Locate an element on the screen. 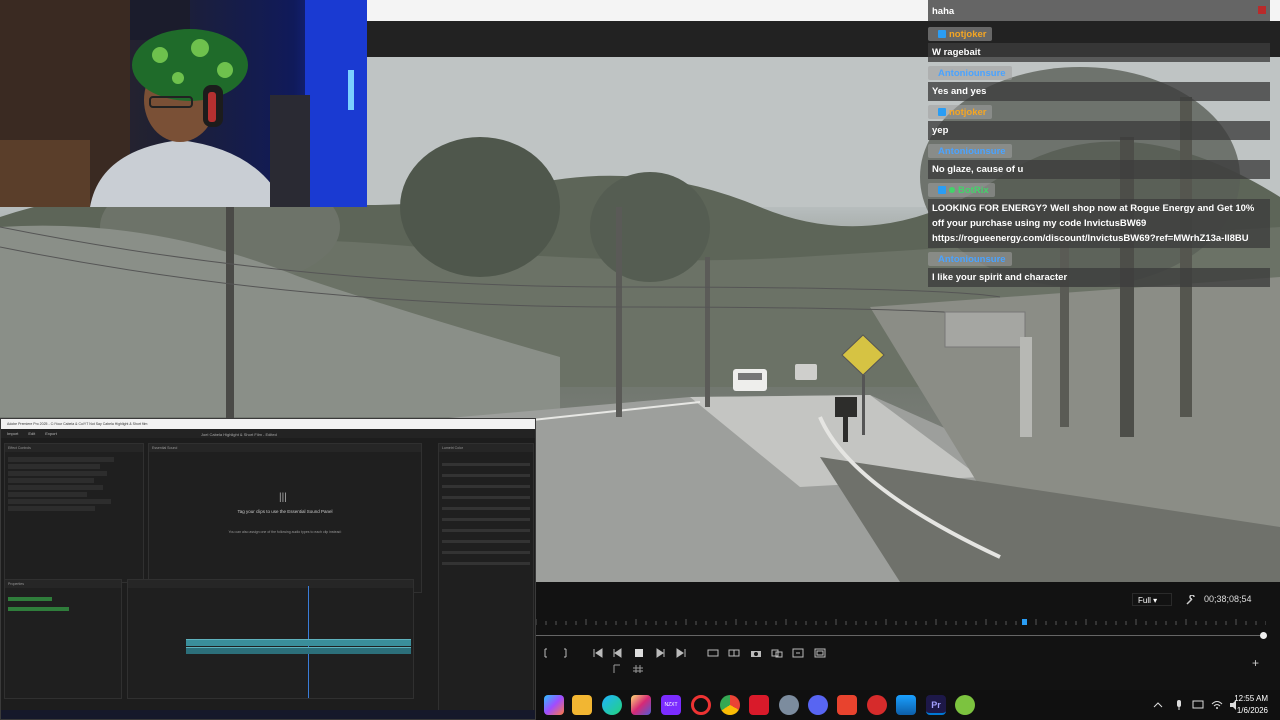  clock-date: 1/6/2026 is located at coordinates (1252, 710).